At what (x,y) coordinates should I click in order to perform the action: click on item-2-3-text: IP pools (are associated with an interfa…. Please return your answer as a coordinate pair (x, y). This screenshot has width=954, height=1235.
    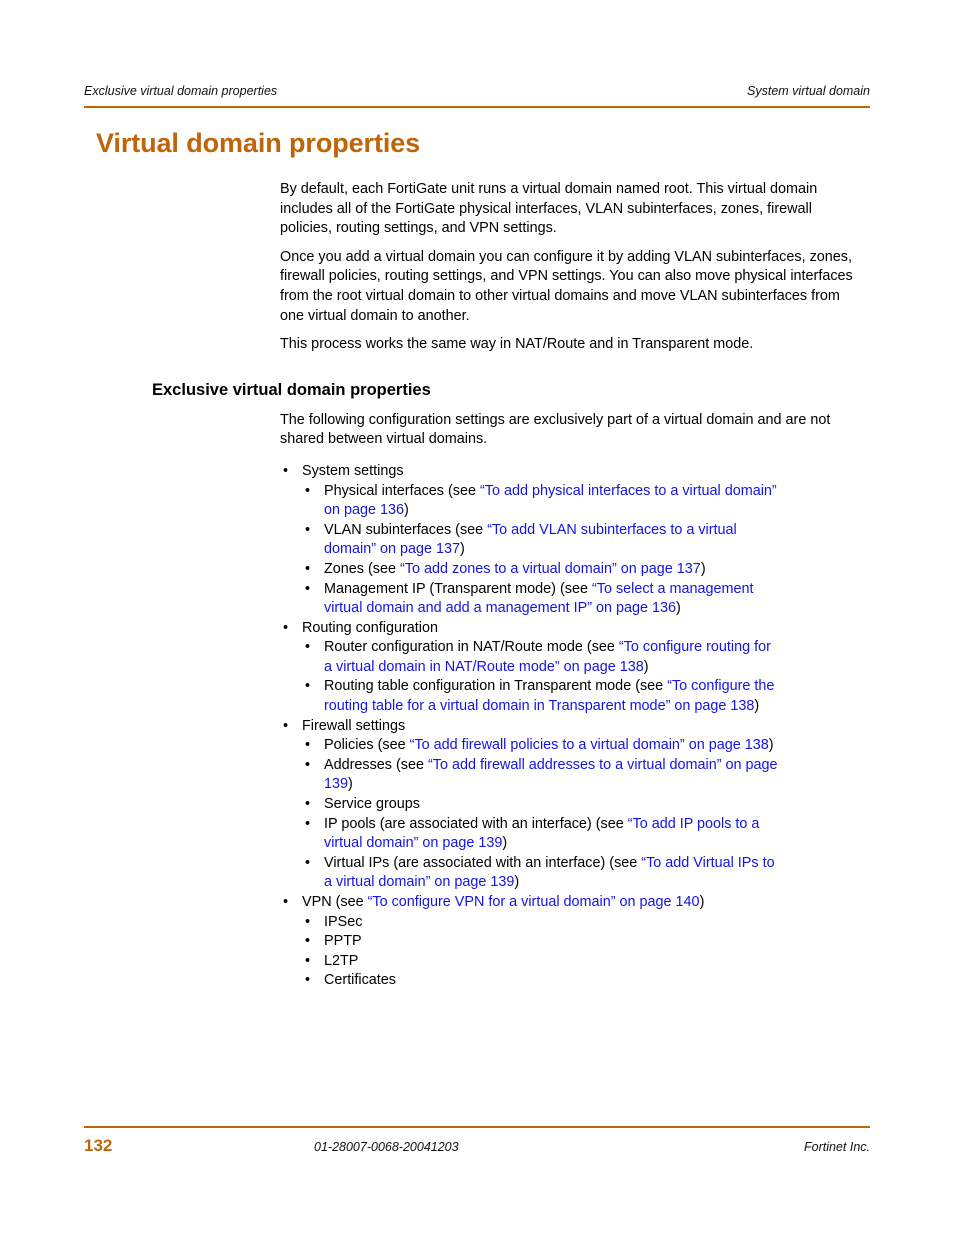
    Looking at the image, I should click on (476, 823).